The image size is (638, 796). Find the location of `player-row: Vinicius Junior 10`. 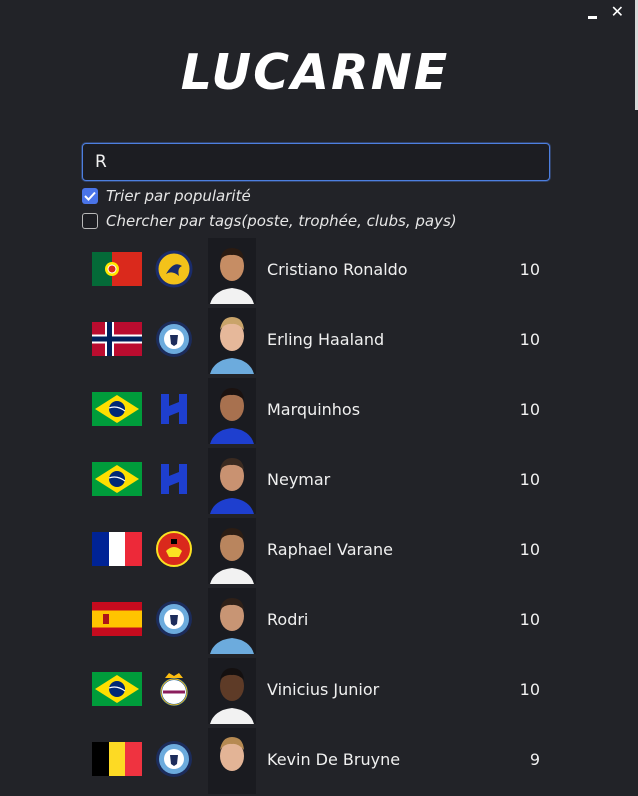

player-row: Vinicius Junior 10 is located at coordinates (319, 691).